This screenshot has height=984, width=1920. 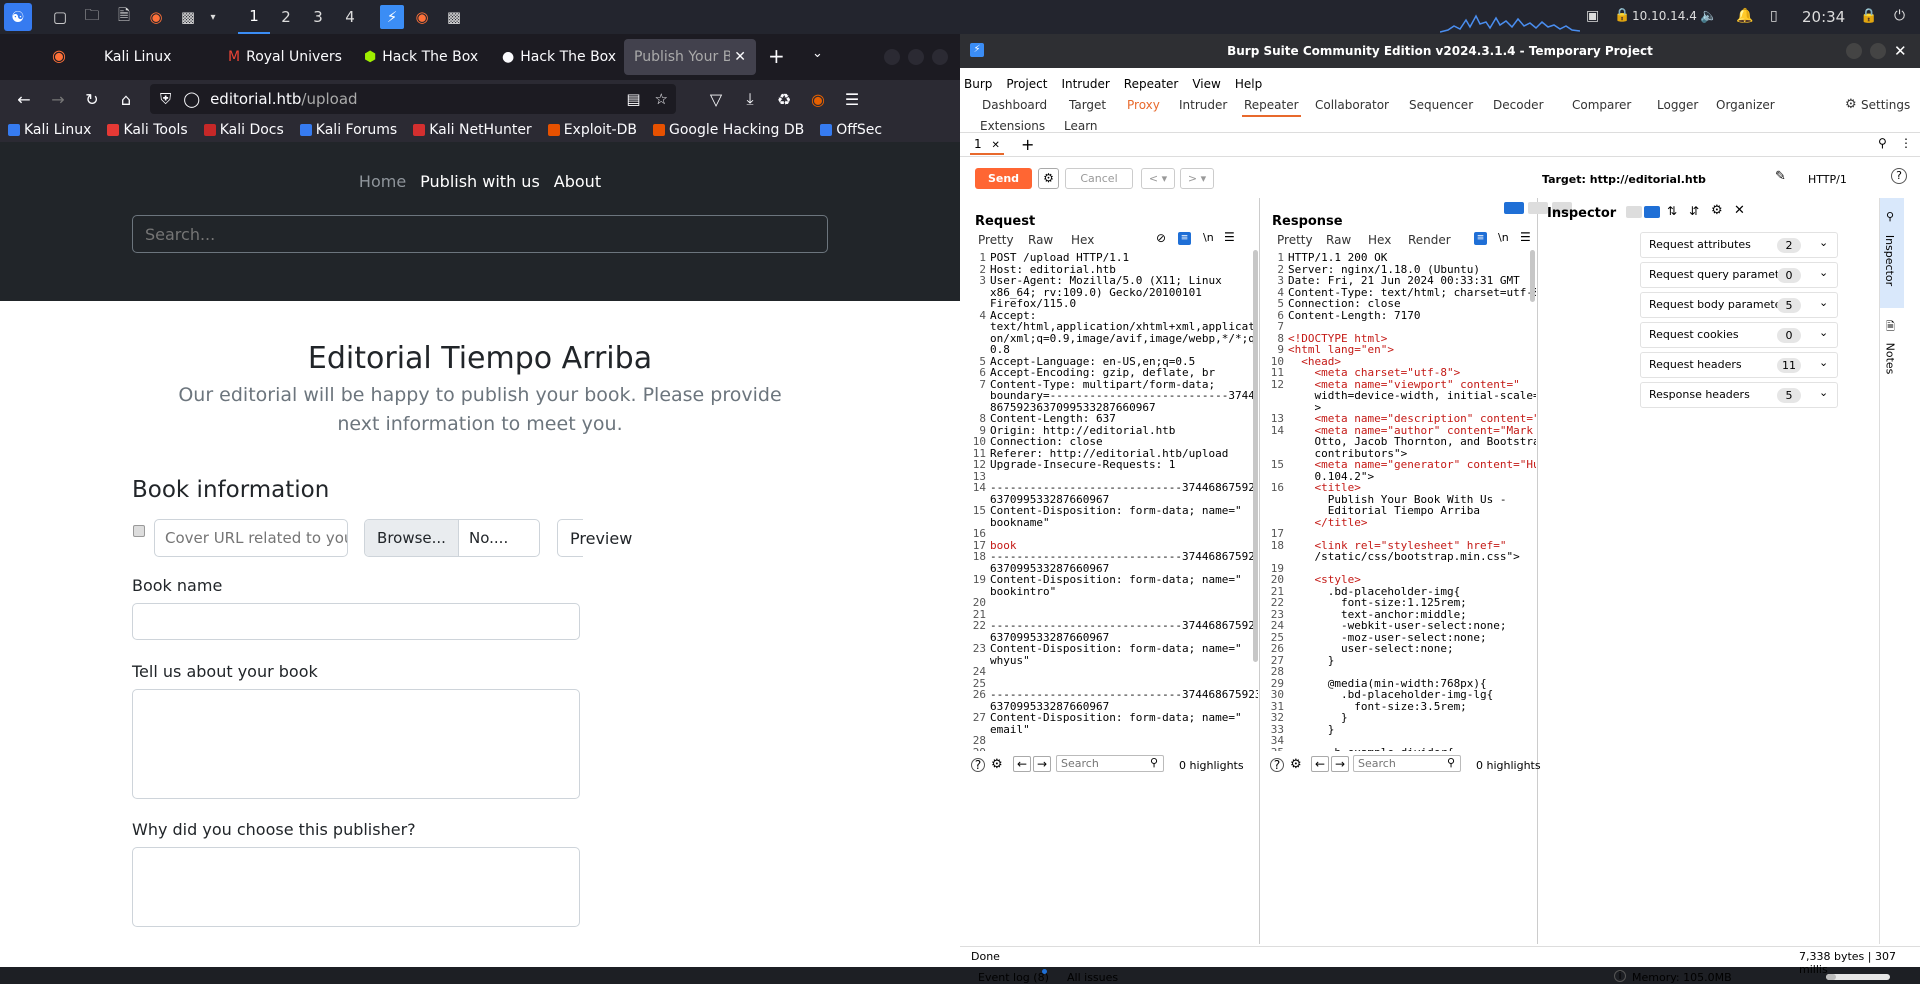 I want to click on cover-checkbox, so click(x=139, y=531).